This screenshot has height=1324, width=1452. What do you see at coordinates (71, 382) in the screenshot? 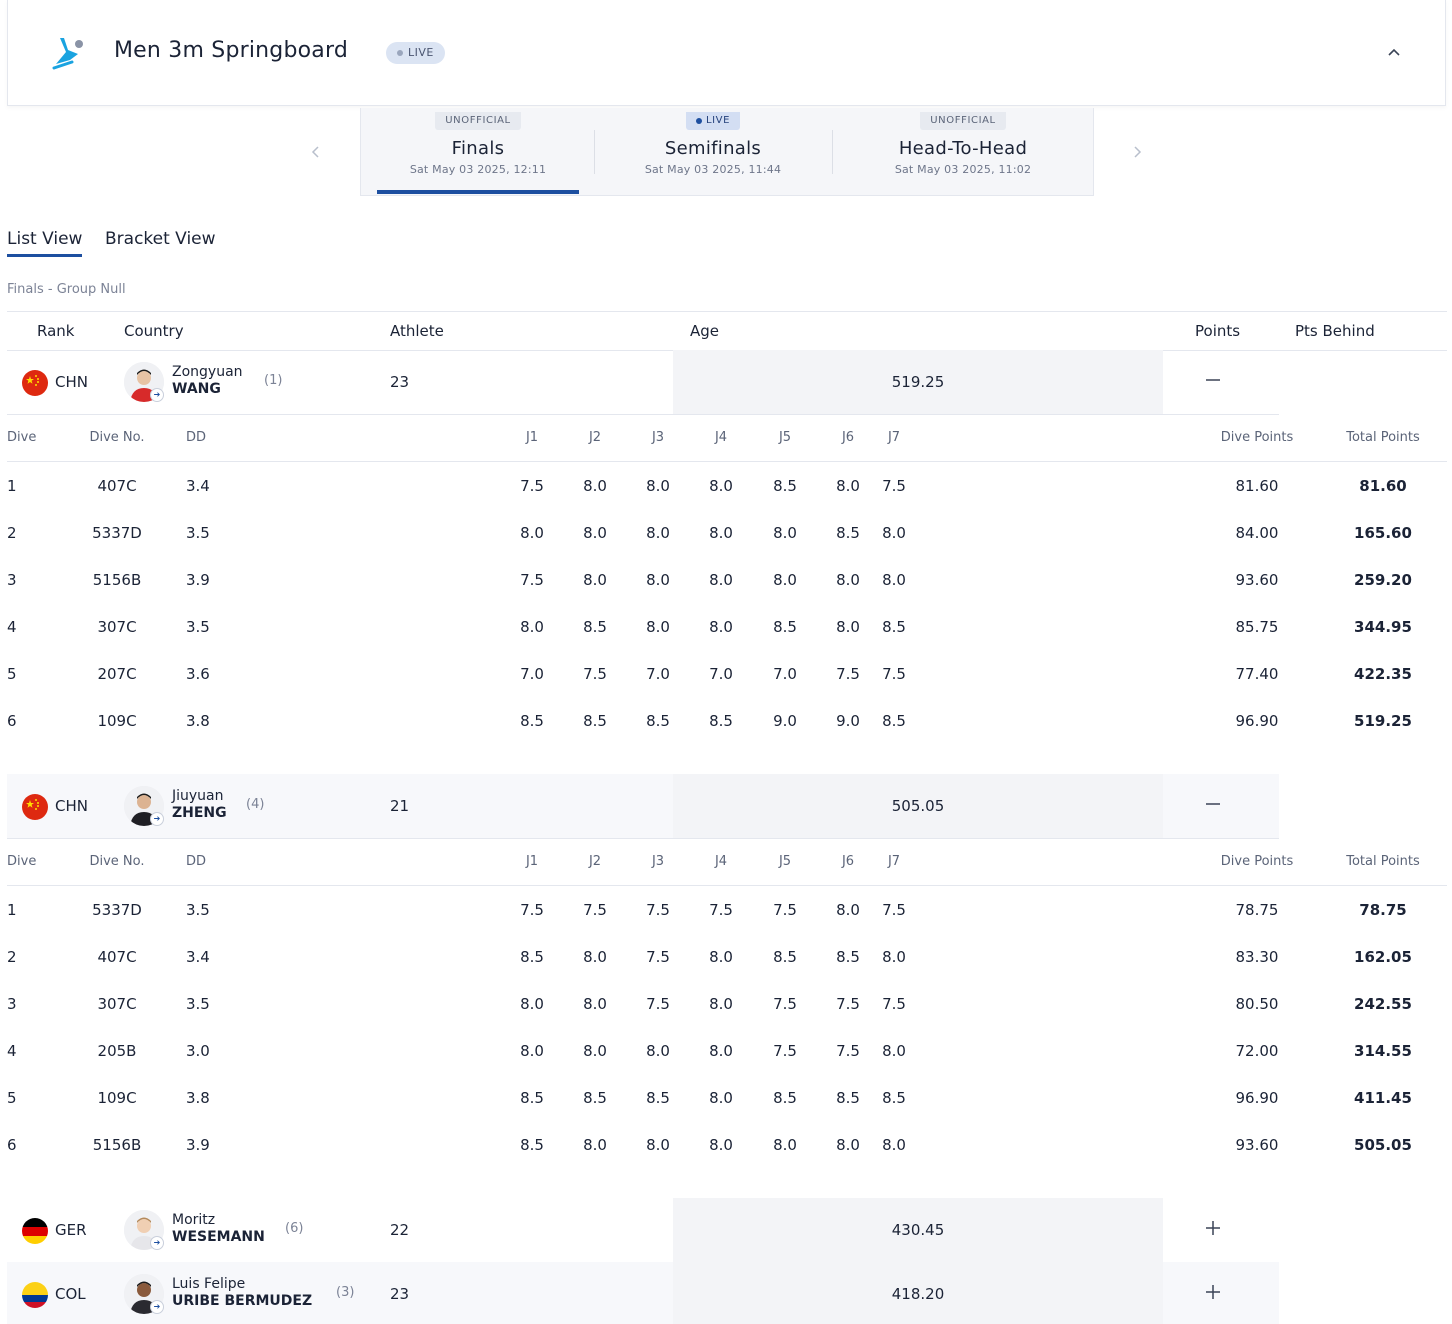
I see `country-code: CHN` at bounding box center [71, 382].